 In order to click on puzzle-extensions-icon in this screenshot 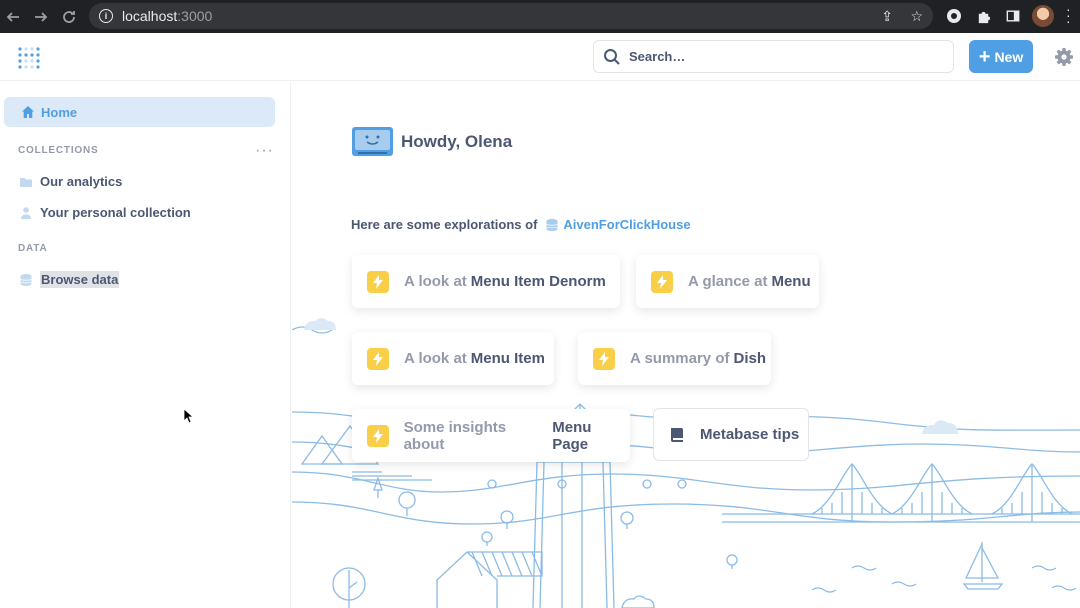, I will do `click(983, 16)`.